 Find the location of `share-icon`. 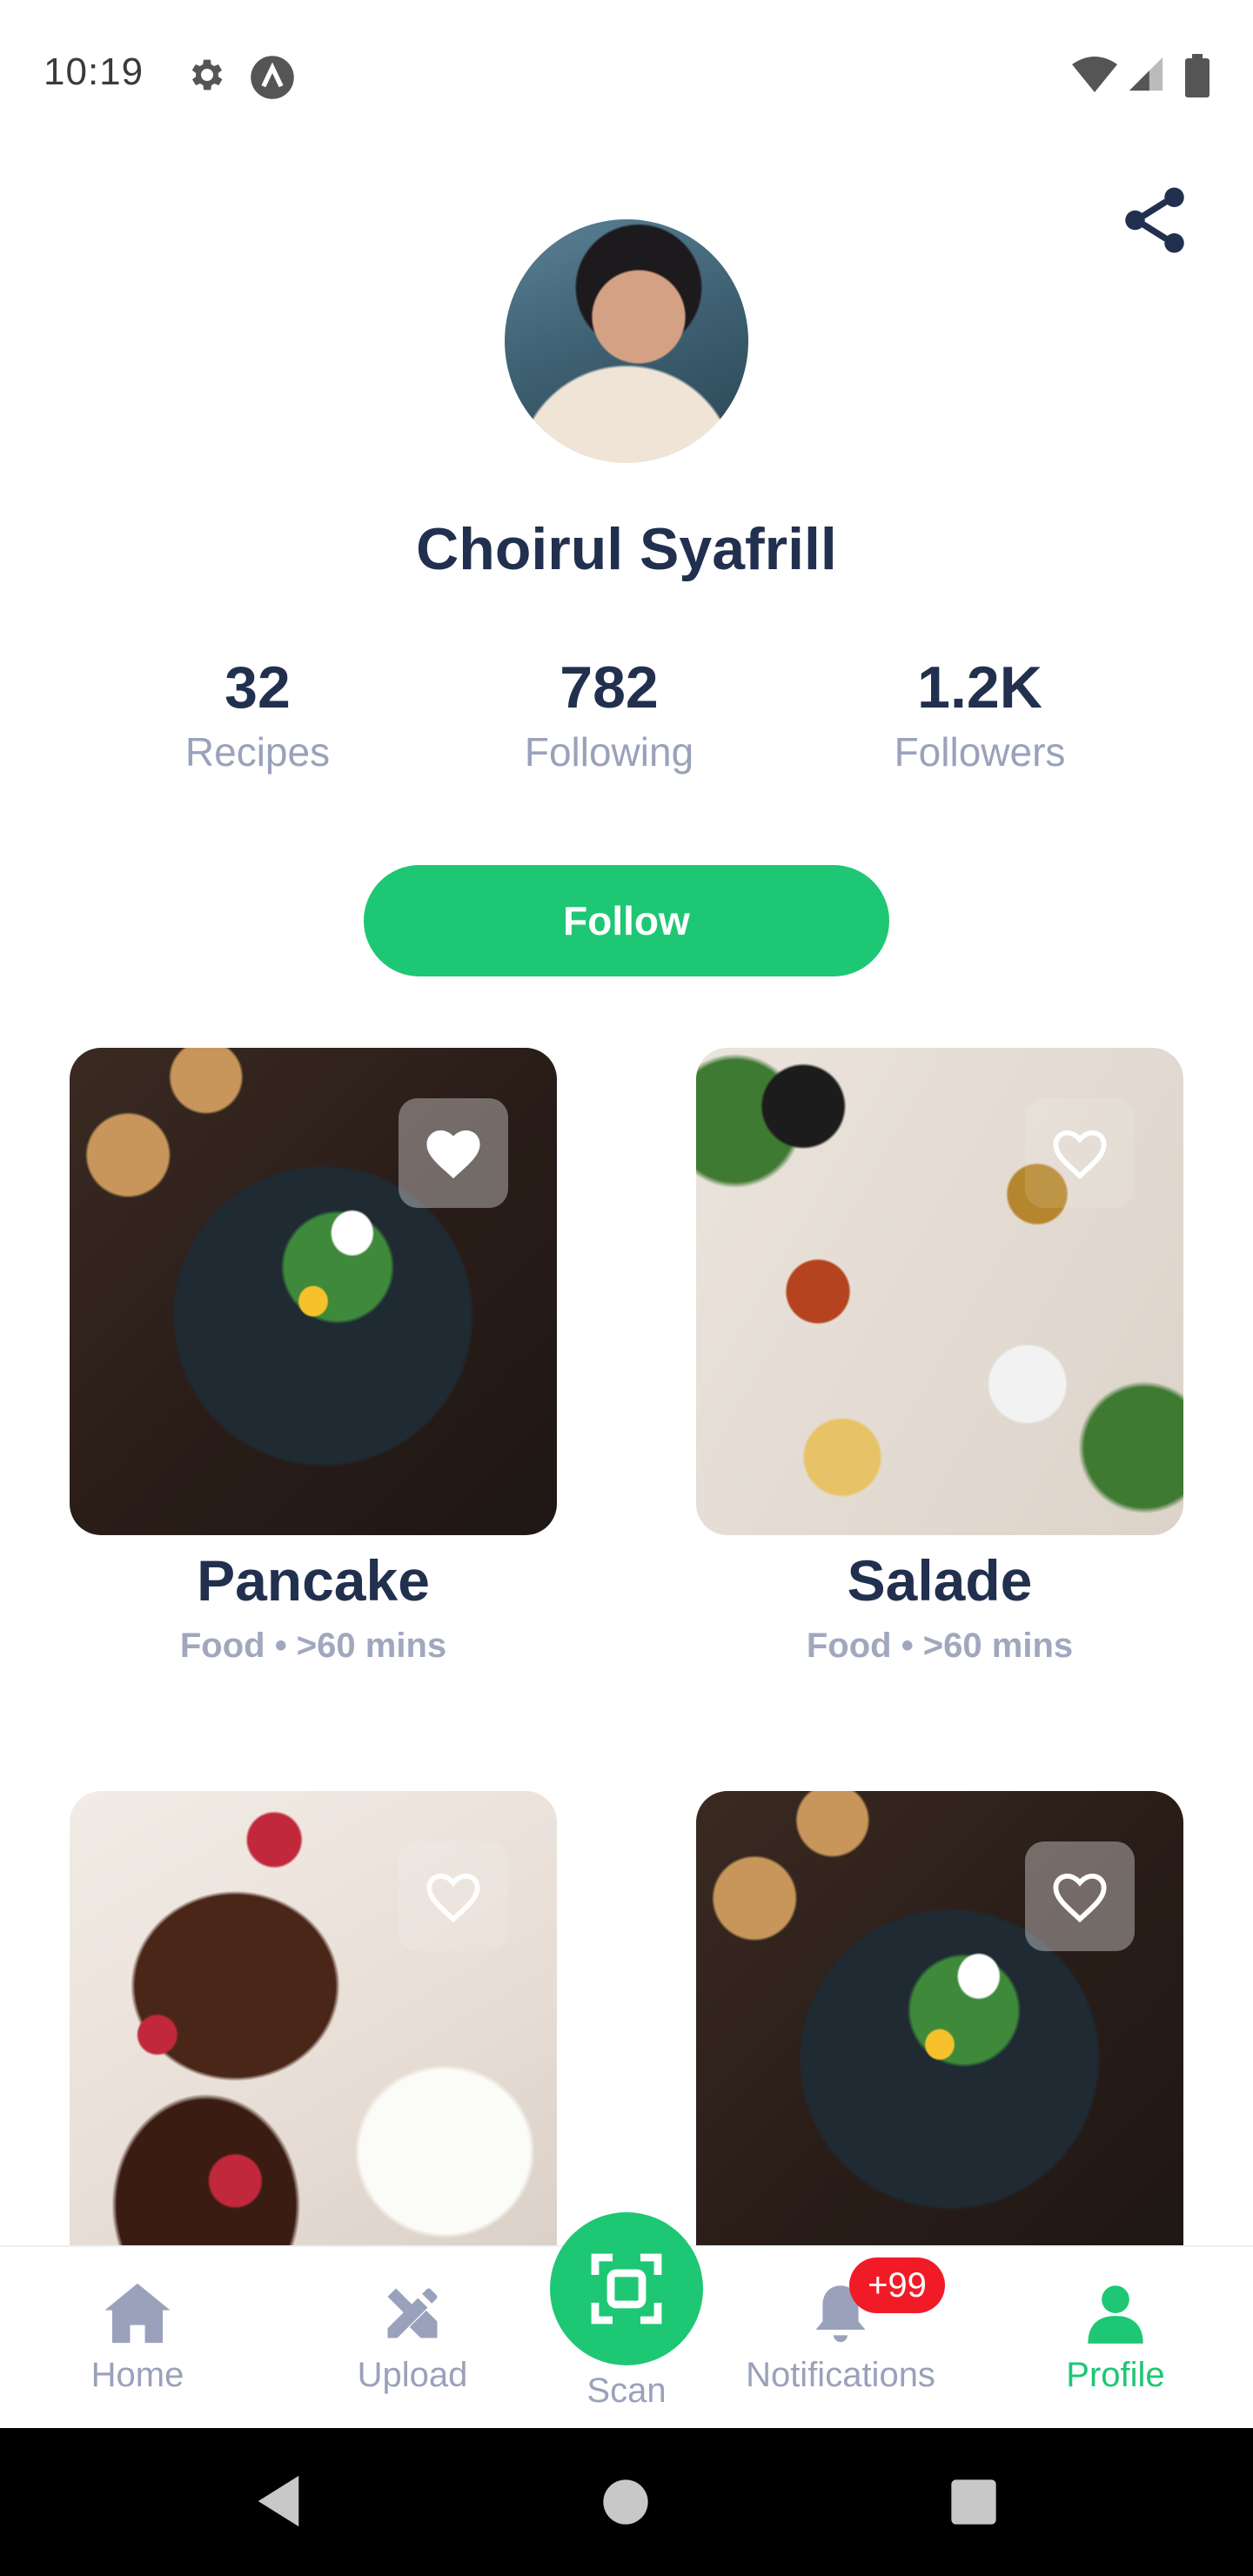

share-icon is located at coordinates (1154, 220).